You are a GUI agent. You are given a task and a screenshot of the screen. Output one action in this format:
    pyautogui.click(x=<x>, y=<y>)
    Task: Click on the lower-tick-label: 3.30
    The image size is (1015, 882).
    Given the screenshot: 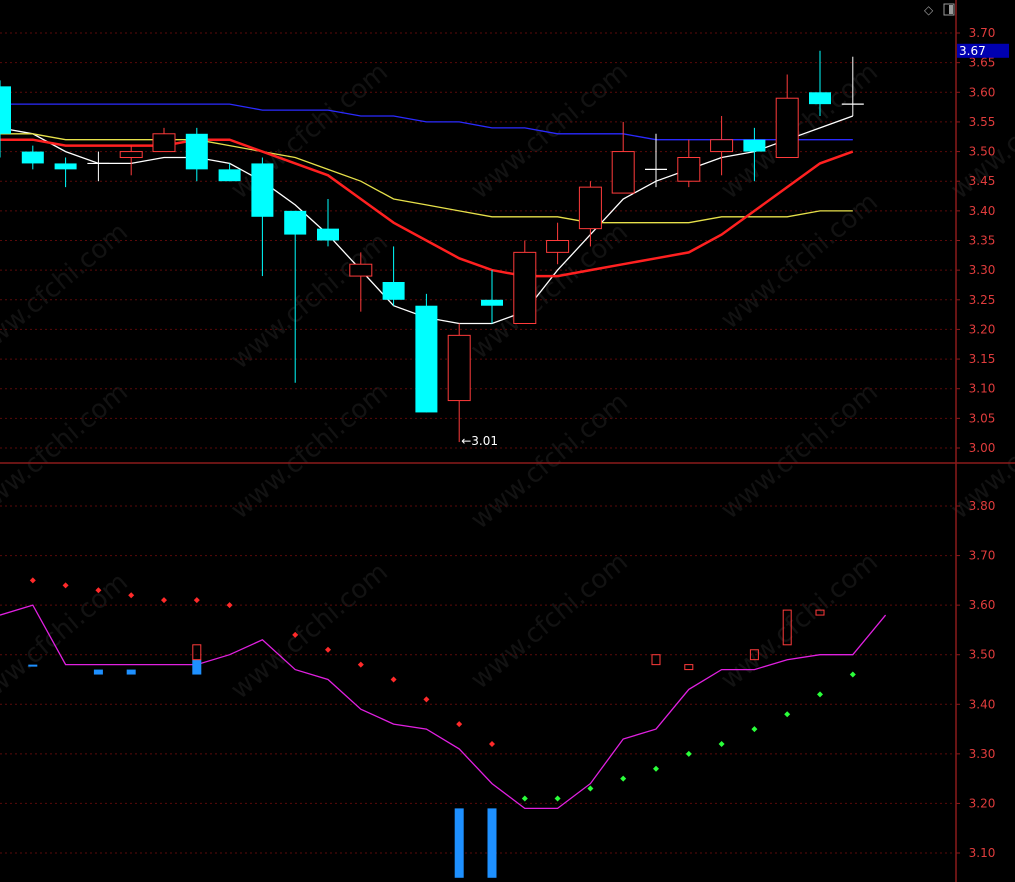 What is the action you would take?
    pyautogui.click(x=982, y=754)
    